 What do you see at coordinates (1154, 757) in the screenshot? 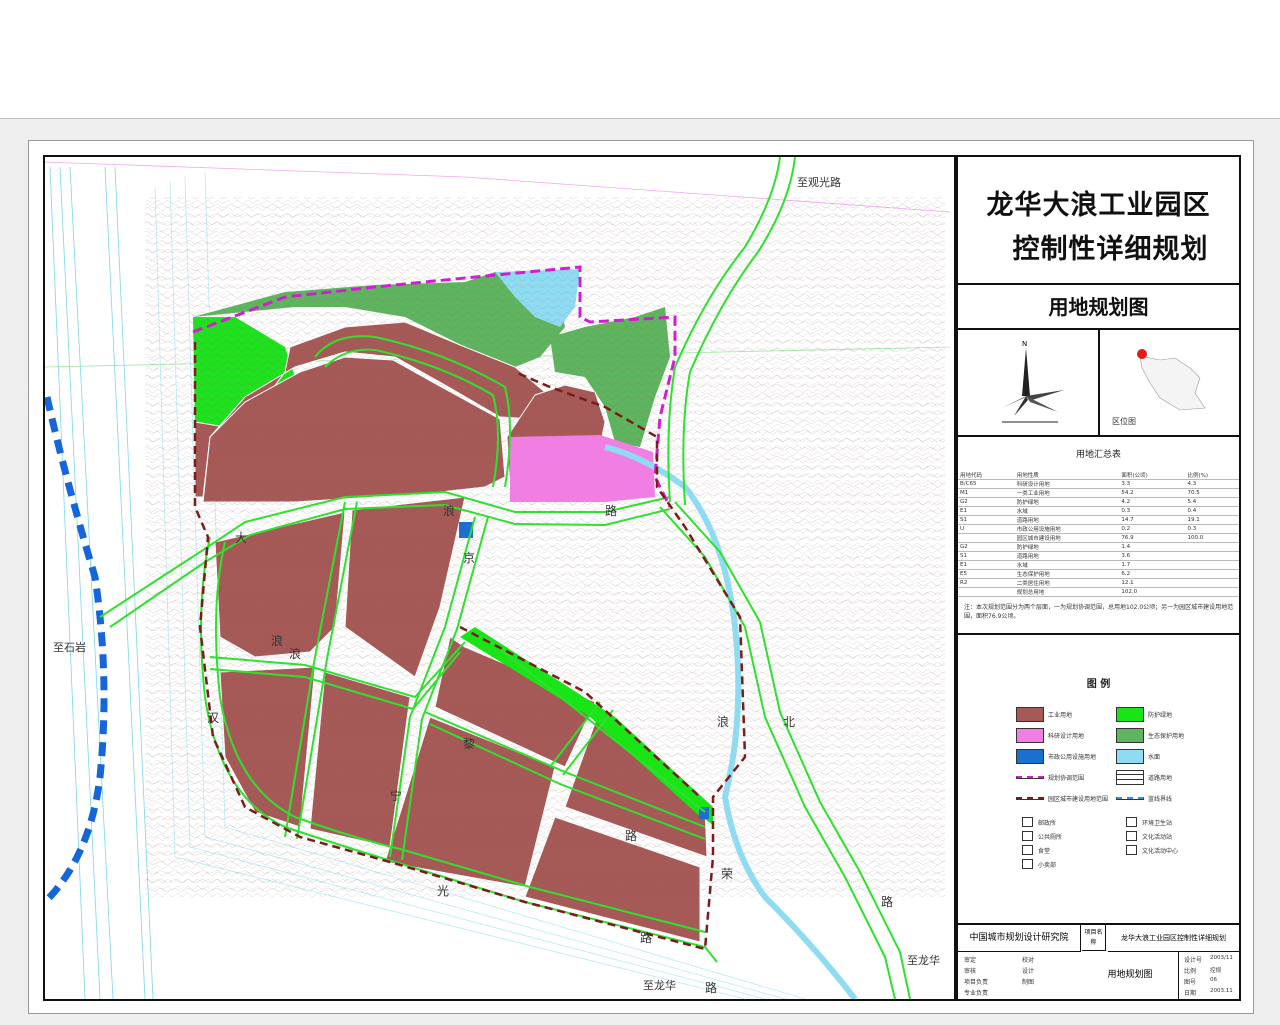
I see `legend-label: 水面` at bounding box center [1154, 757].